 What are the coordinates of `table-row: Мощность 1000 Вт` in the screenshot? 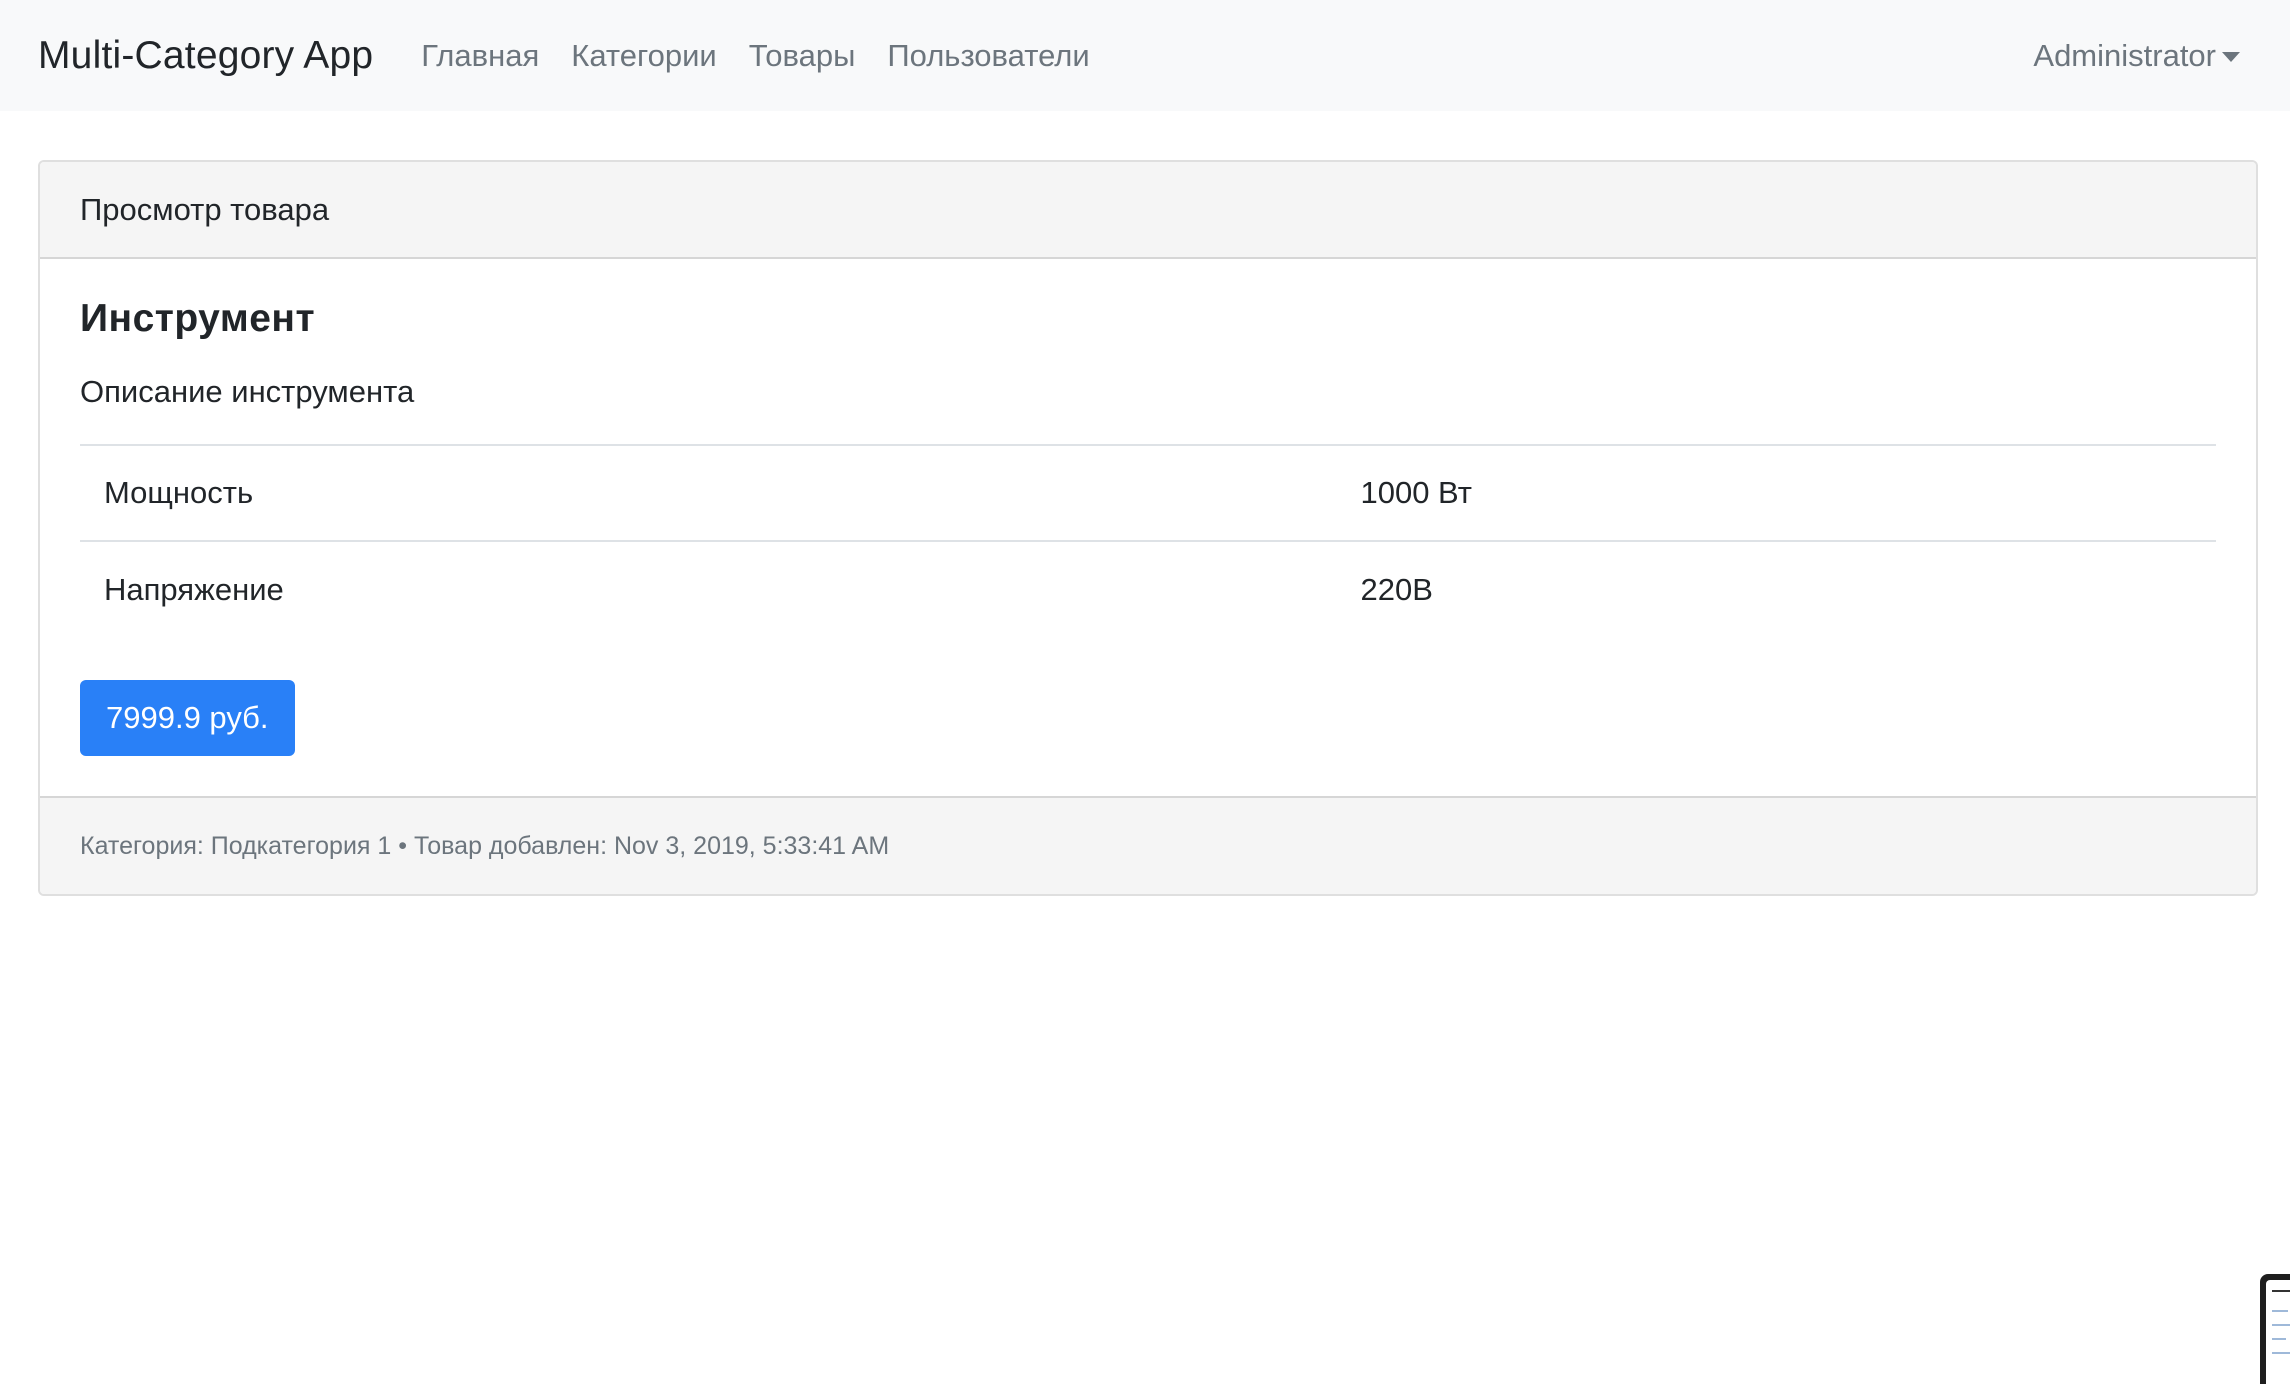 It's located at (1148, 492).